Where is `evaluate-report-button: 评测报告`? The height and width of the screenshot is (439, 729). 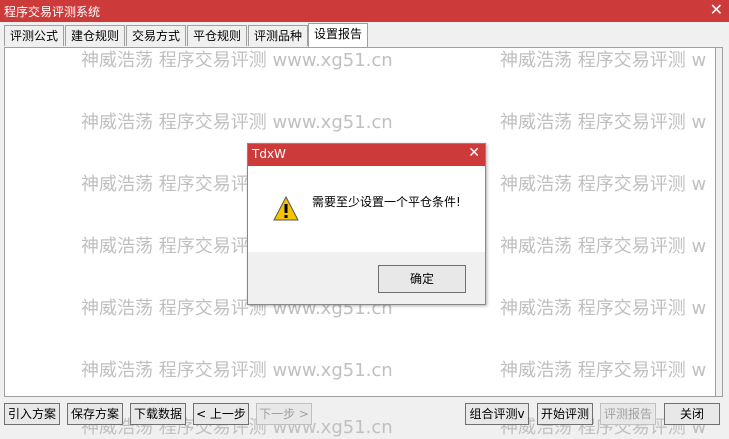 evaluate-report-button: 评测报告 is located at coordinates (628, 414).